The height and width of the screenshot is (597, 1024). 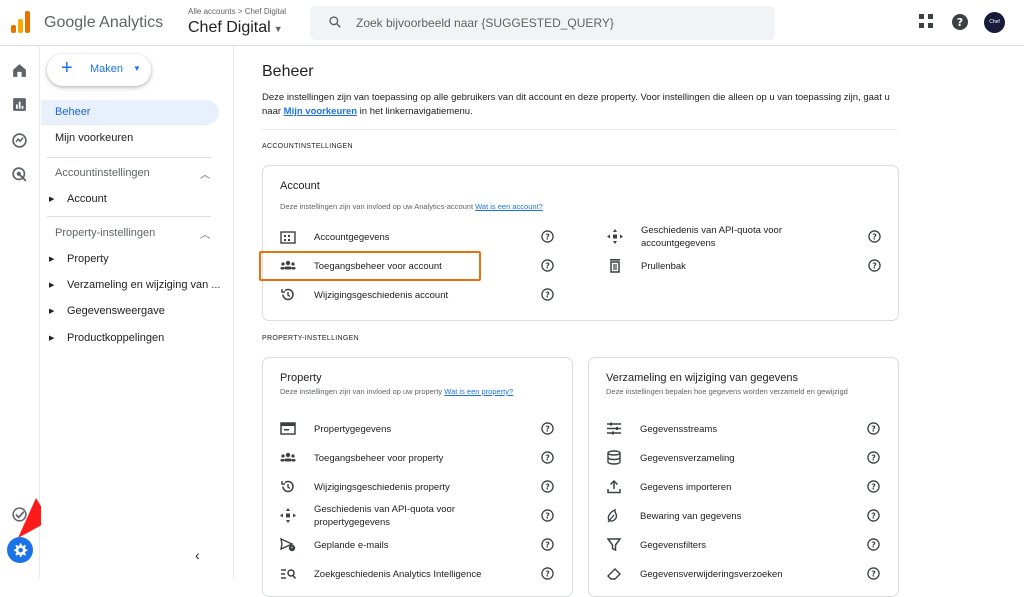 I want to click on property-details-row: Propertygegevens ?, so click(x=420, y=429).